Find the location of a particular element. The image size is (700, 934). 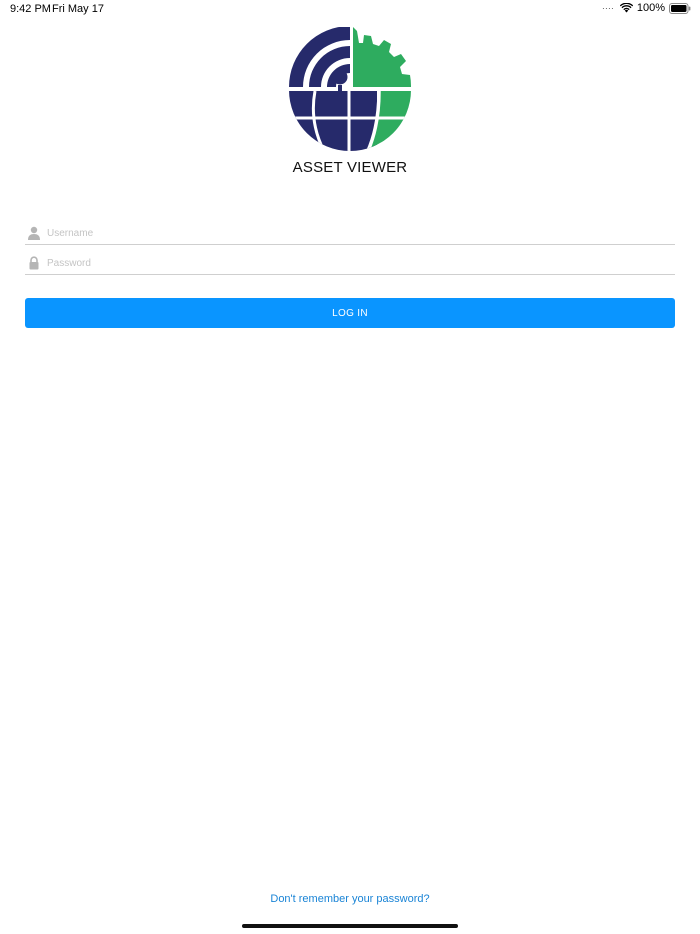

wifi-icon is located at coordinates (626, 8).